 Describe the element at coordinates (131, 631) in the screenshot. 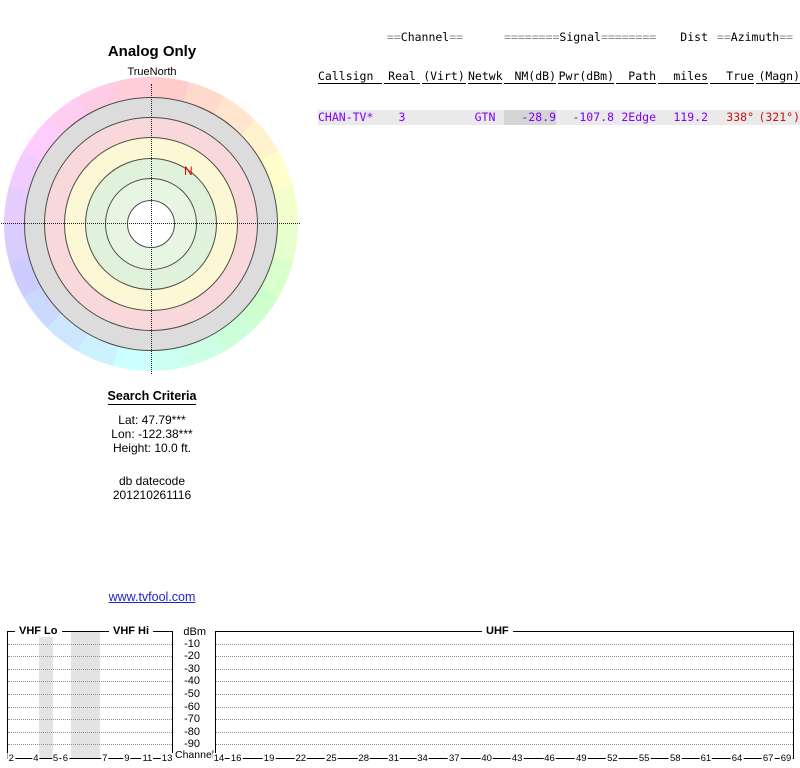

I see `vhf-hi-band-label: VHF Hi` at that location.